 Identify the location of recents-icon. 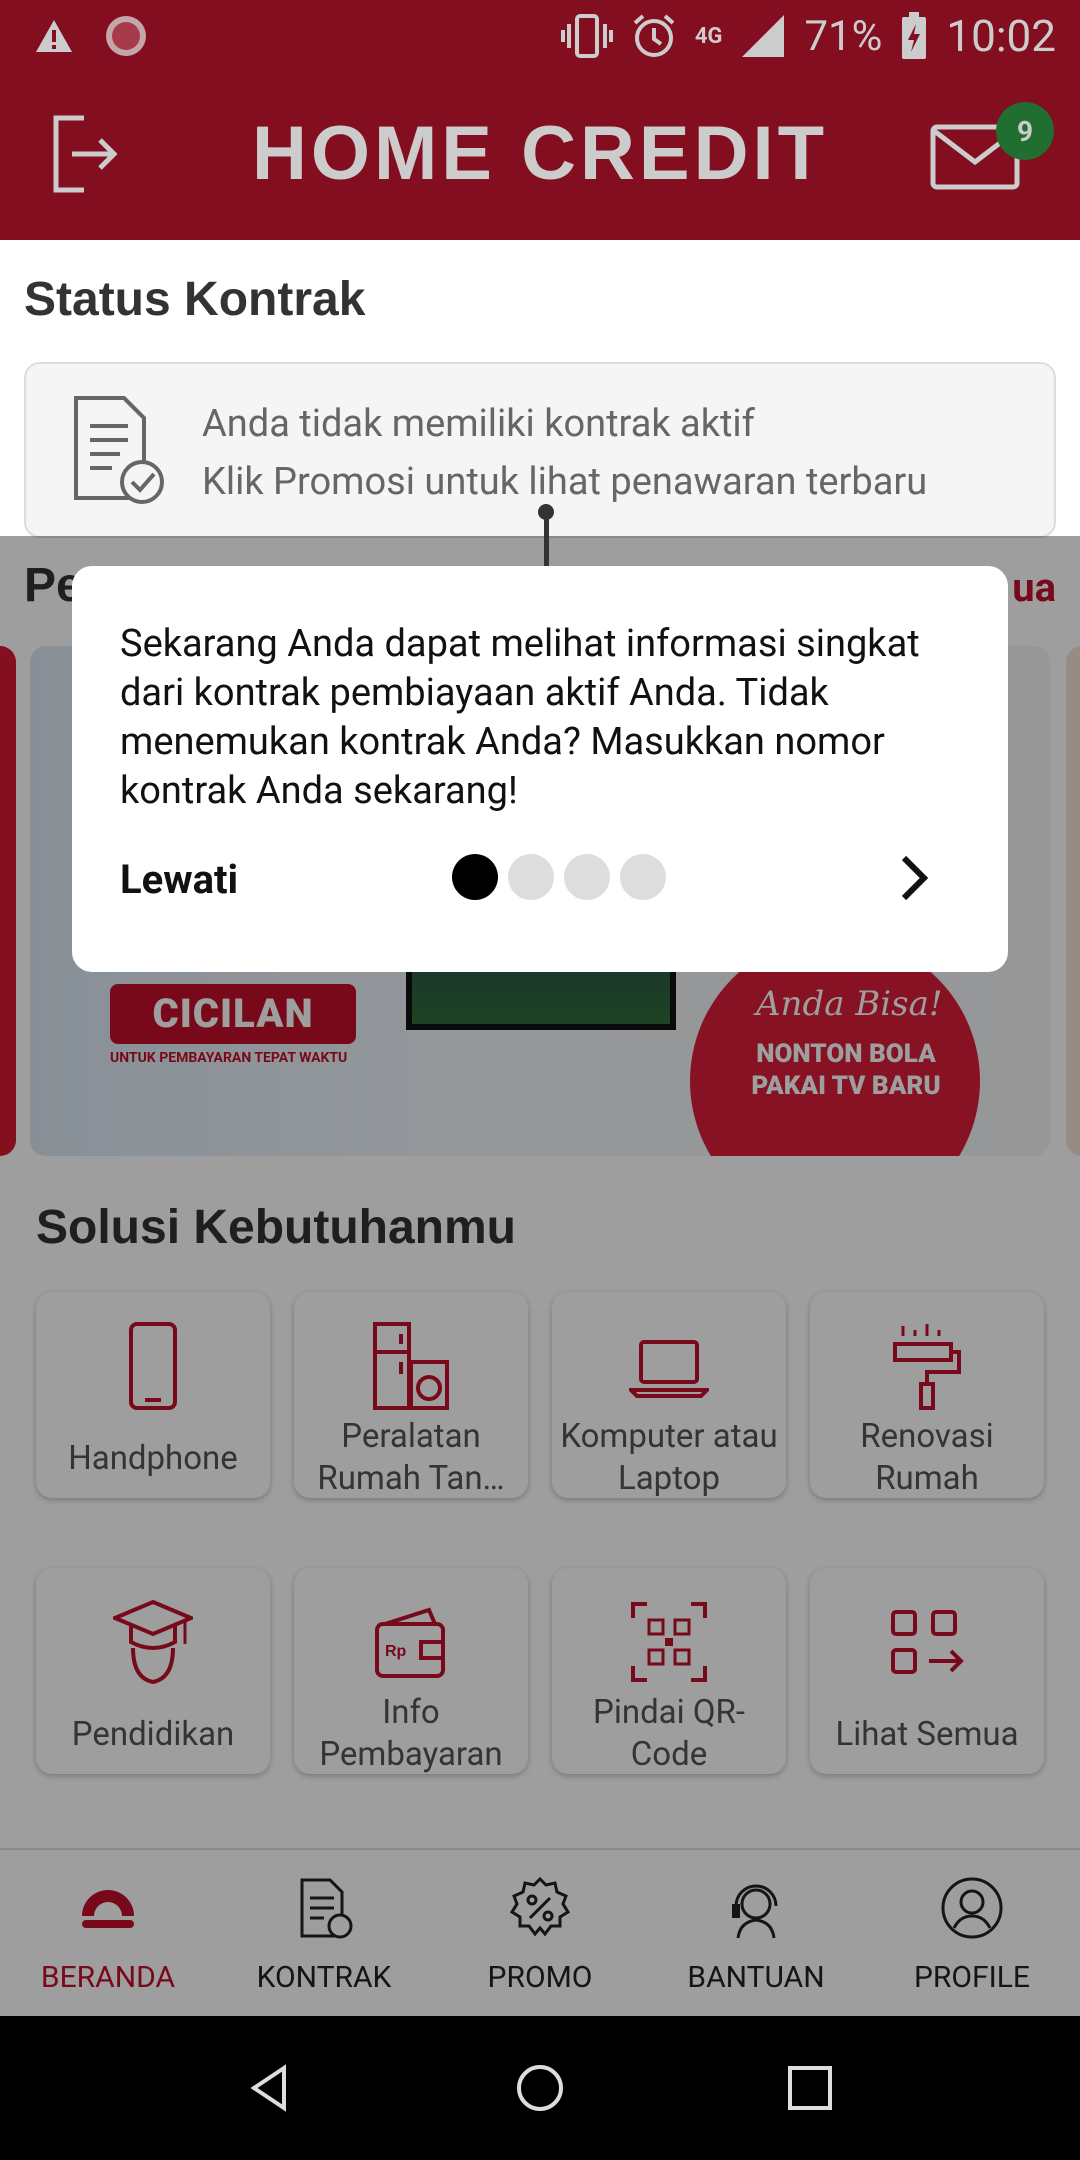
(810, 2088).